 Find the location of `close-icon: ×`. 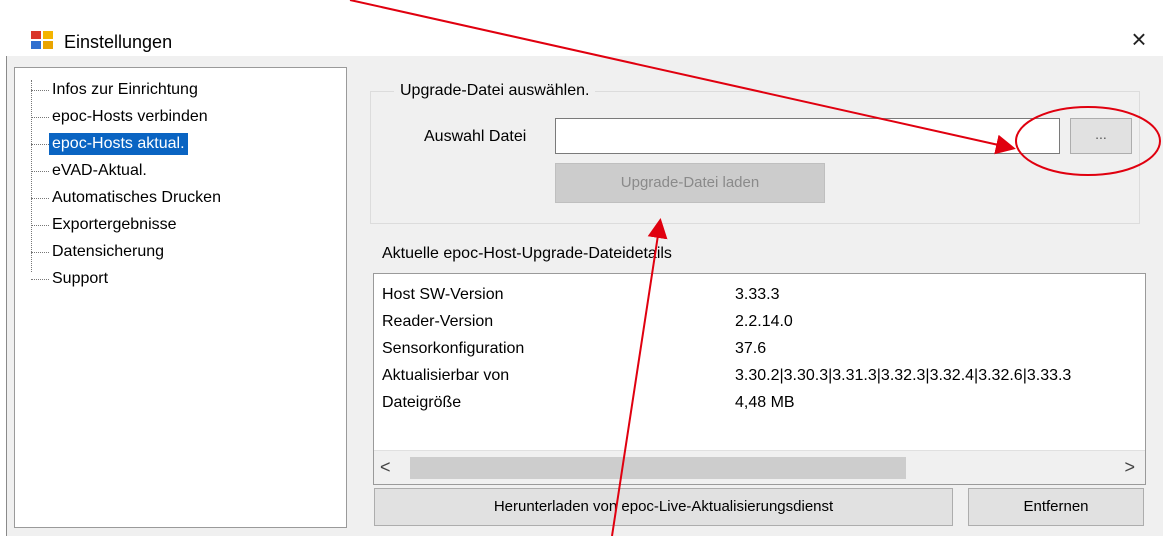

close-icon: × is located at coordinates (1139, 39).